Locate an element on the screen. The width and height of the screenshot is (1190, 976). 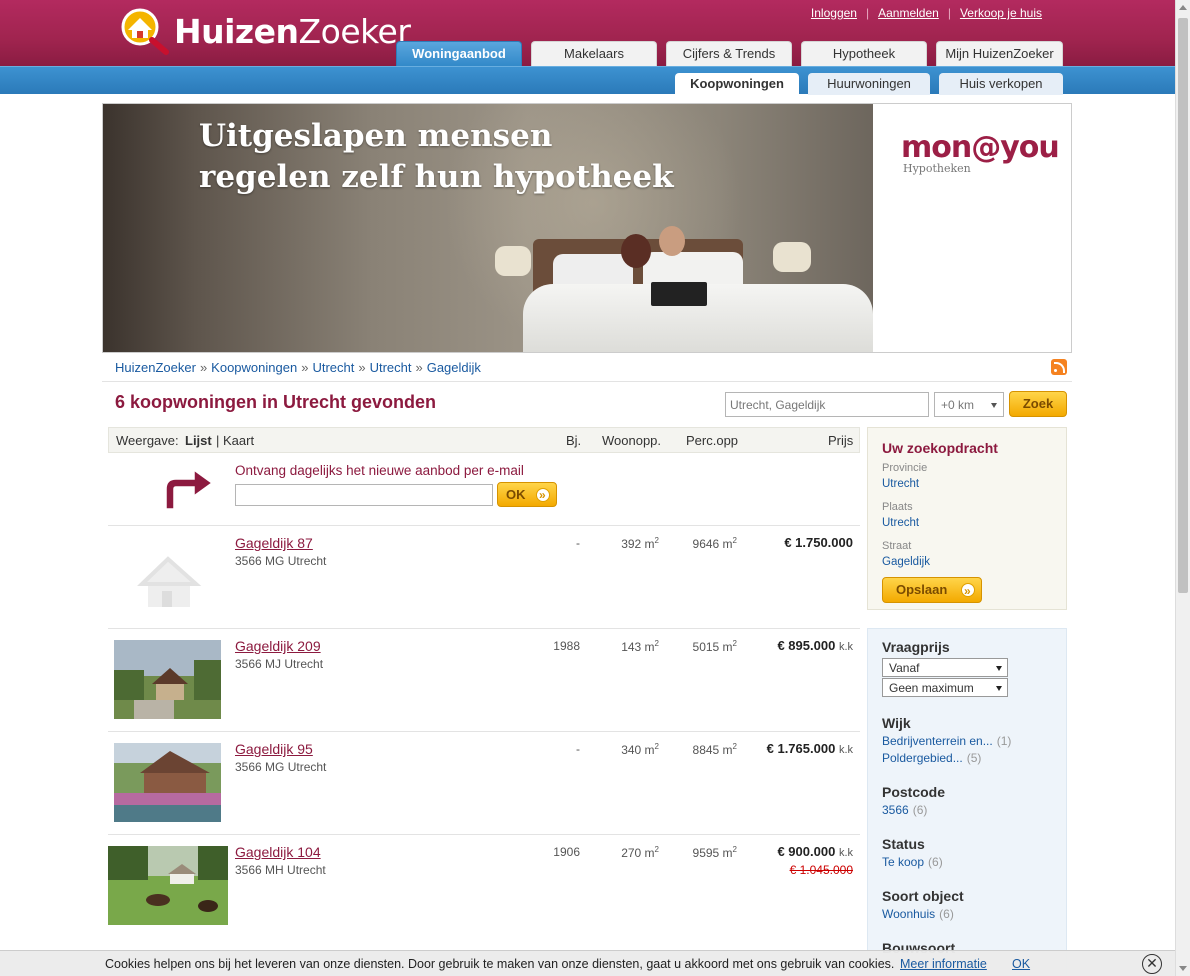
listing-living-area: 143 m2 is located at coordinates (640, 646).